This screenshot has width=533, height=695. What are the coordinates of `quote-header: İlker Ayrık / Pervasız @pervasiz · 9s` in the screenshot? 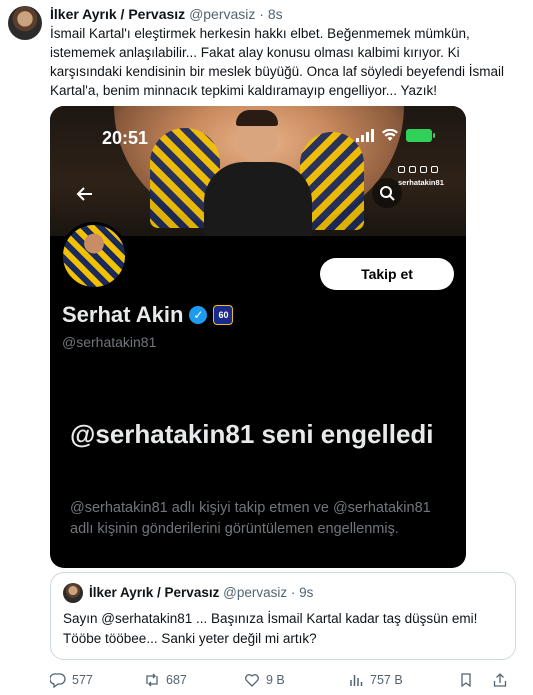 It's located at (201, 592).